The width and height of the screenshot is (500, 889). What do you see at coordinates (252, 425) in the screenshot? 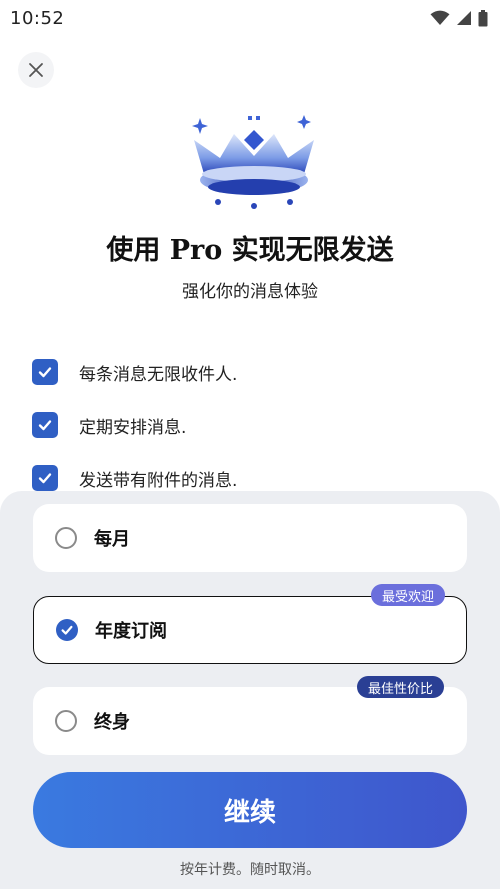
I see `feature-item: 定期安排消息.` at bounding box center [252, 425].